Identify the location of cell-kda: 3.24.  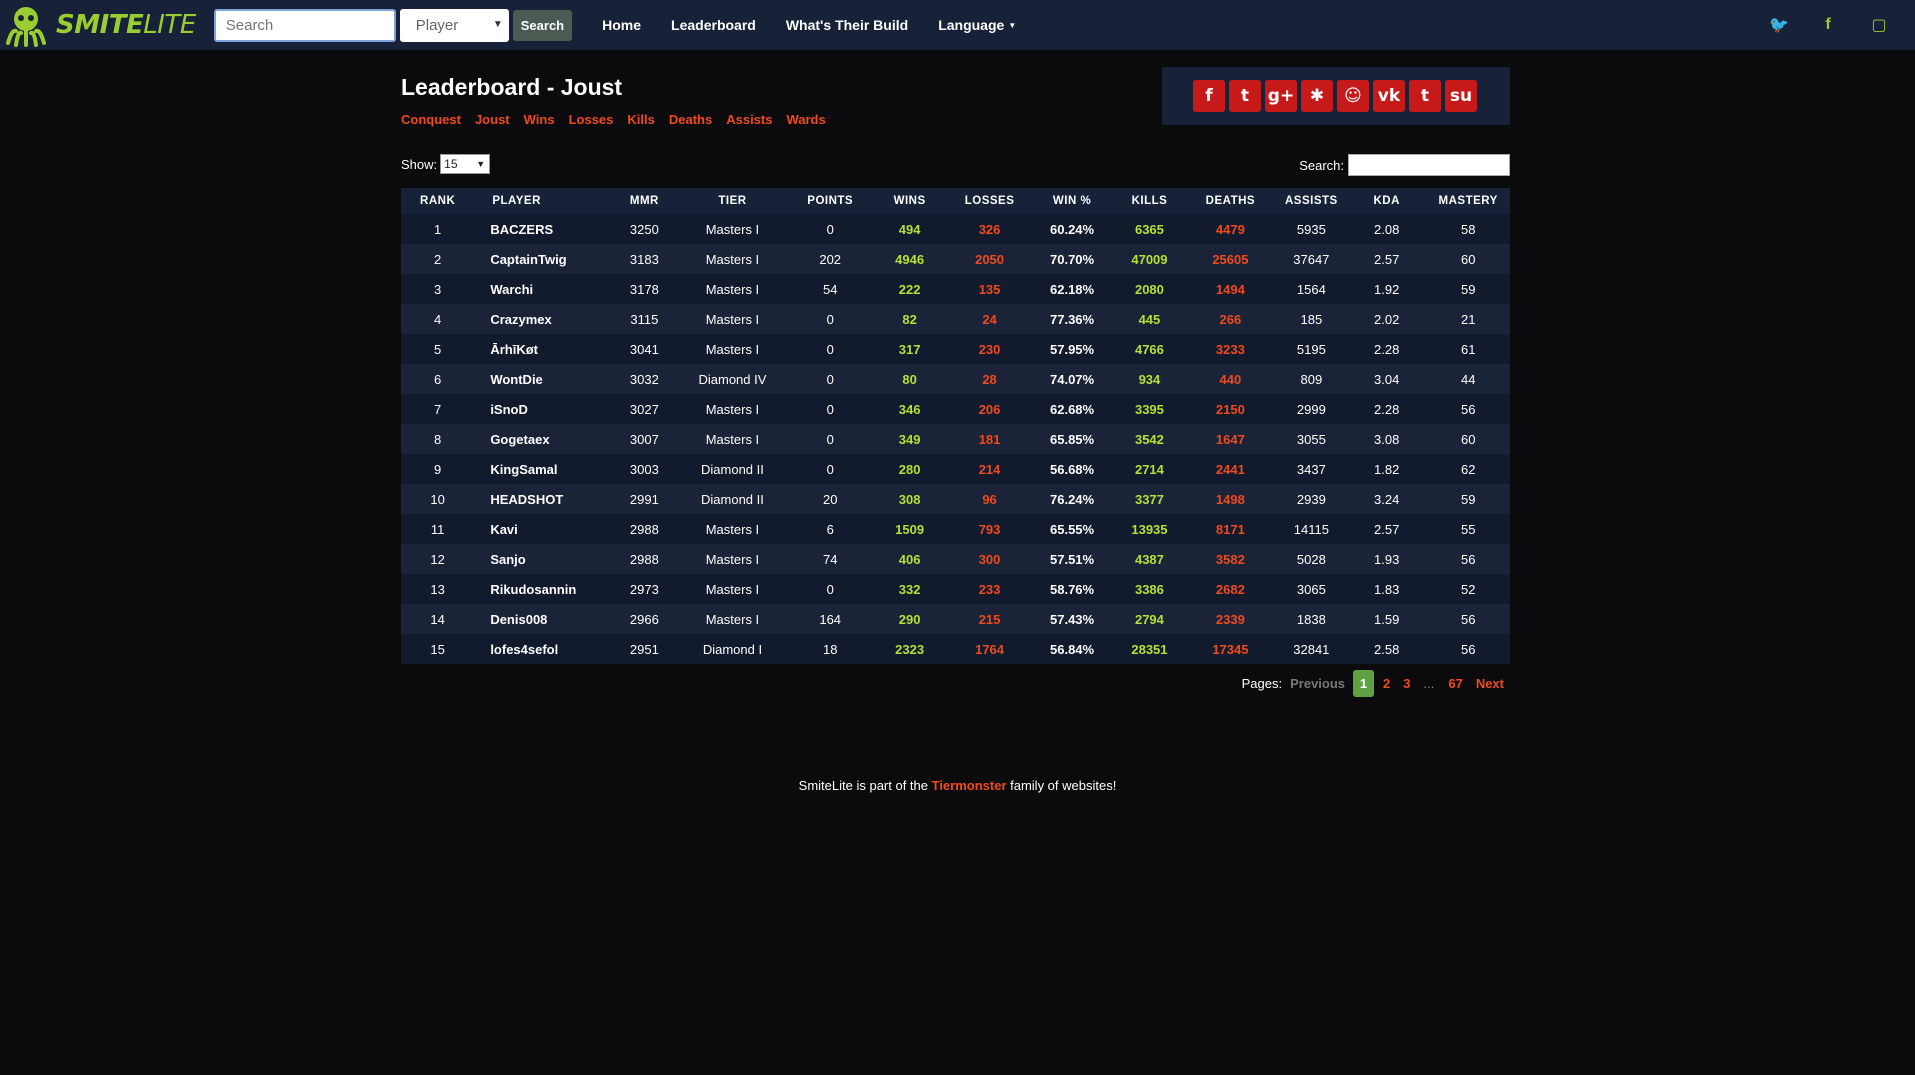
(1387, 499).